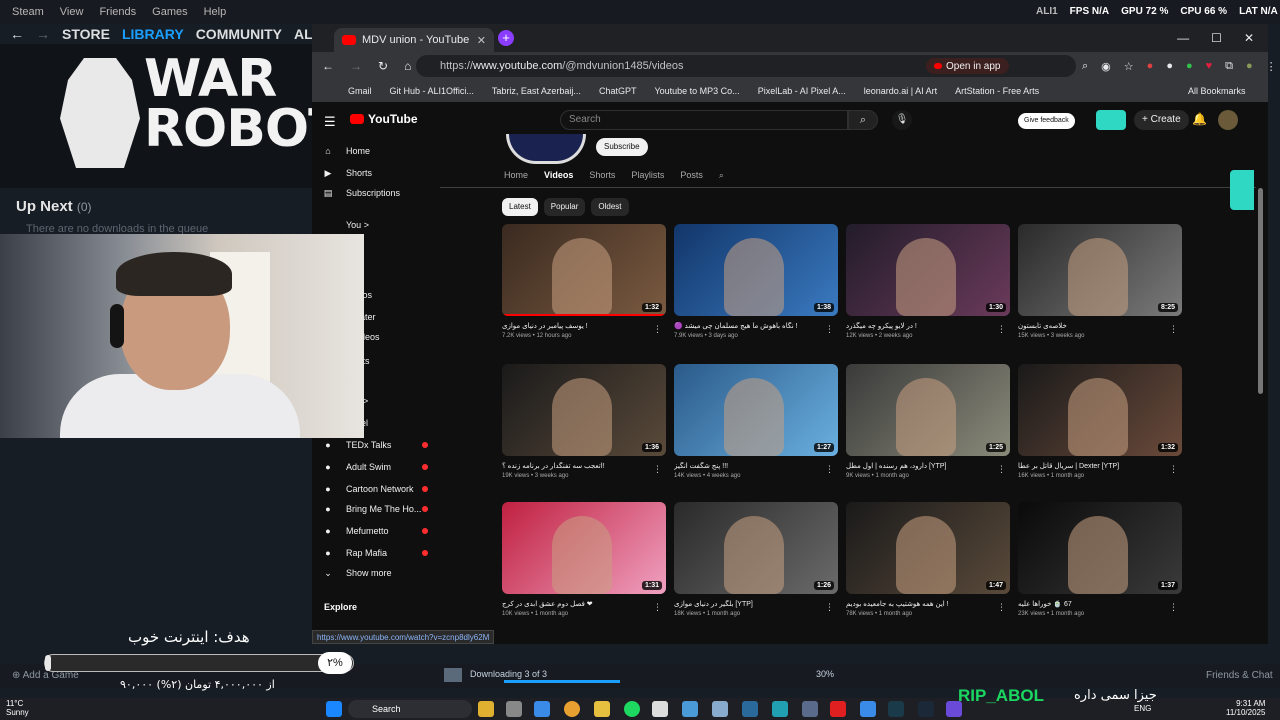 This screenshot has height=720, width=1280. Describe the element at coordinates (1228, 120) in the screenshot. I see `avatar` at that location.